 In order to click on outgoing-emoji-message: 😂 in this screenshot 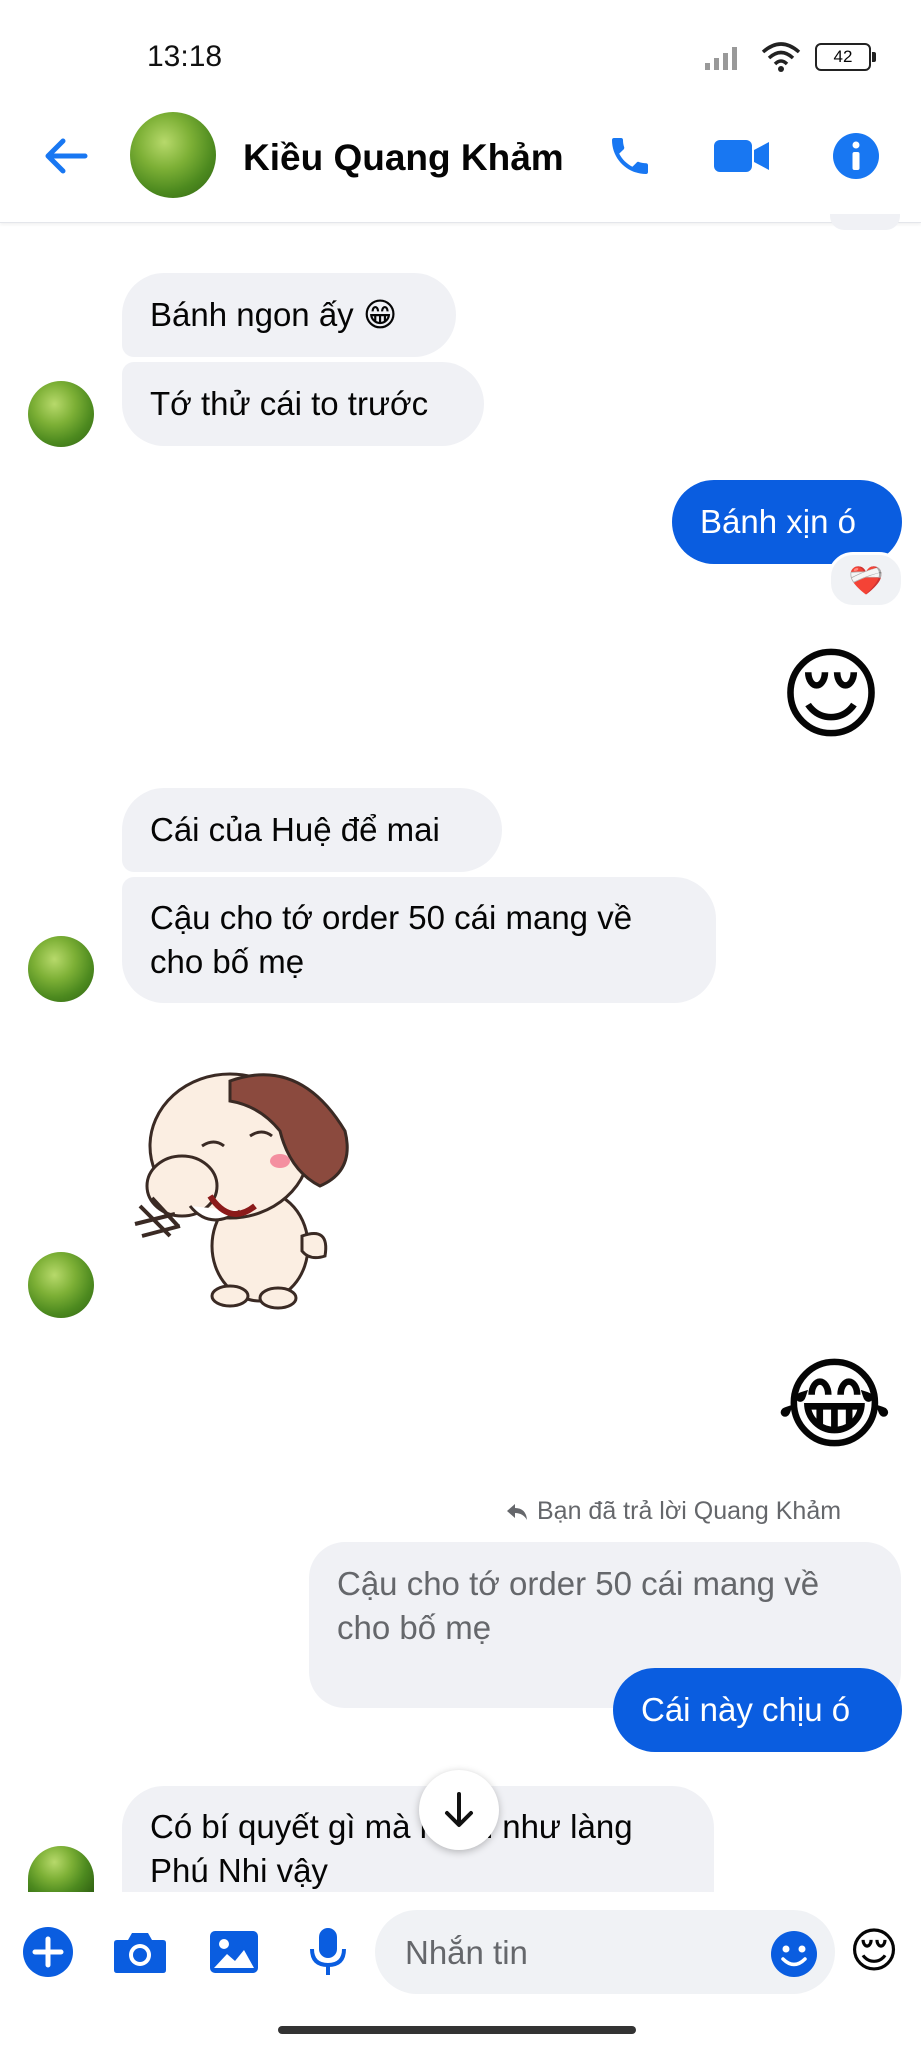, I will do `click(834, 1405)`.